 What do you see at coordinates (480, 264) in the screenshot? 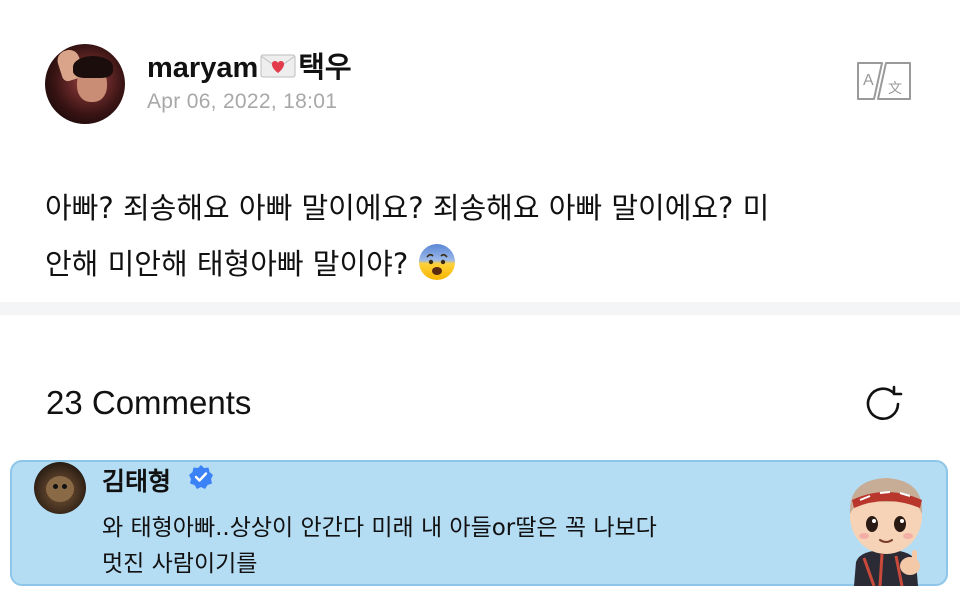
I see `post-text-line2: 안해 미안해 태형아빠 말이야?` at bounding box center [480, 264].